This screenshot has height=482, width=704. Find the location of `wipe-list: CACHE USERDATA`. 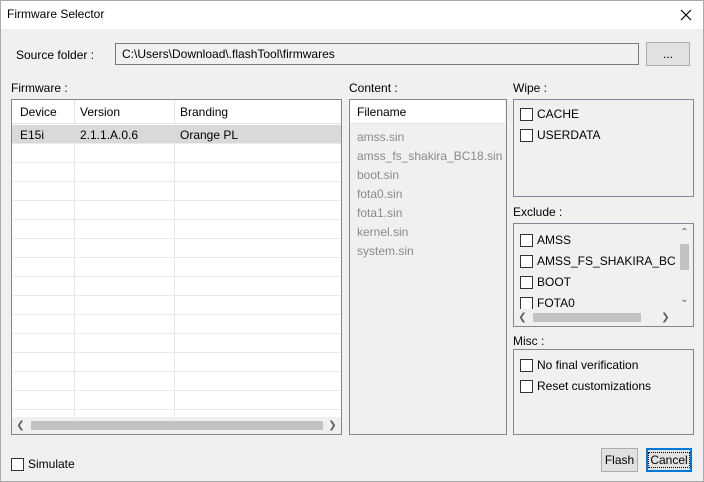

wipe-list: CACHE USERDATA is located at coordinates (603, 148).